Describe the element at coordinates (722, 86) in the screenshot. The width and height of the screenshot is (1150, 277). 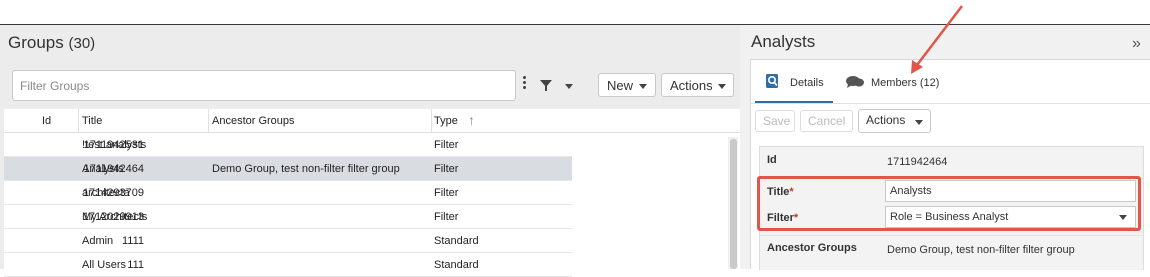
I see `actions-caret-icon` at that location.